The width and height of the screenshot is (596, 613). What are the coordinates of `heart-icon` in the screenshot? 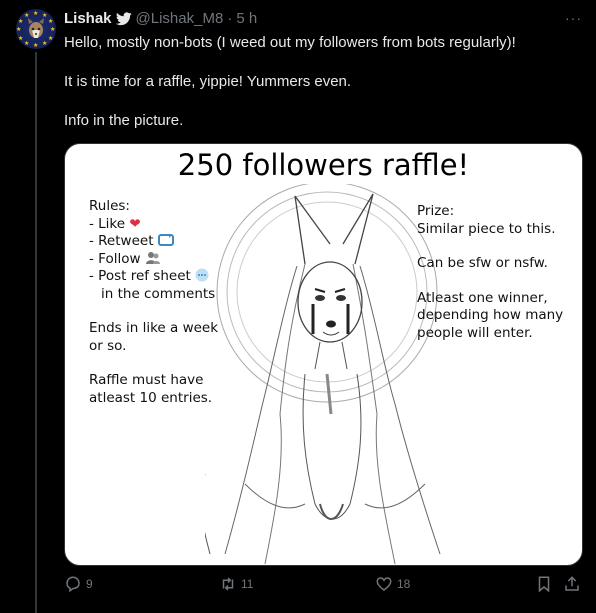 It's located at (384, 584).